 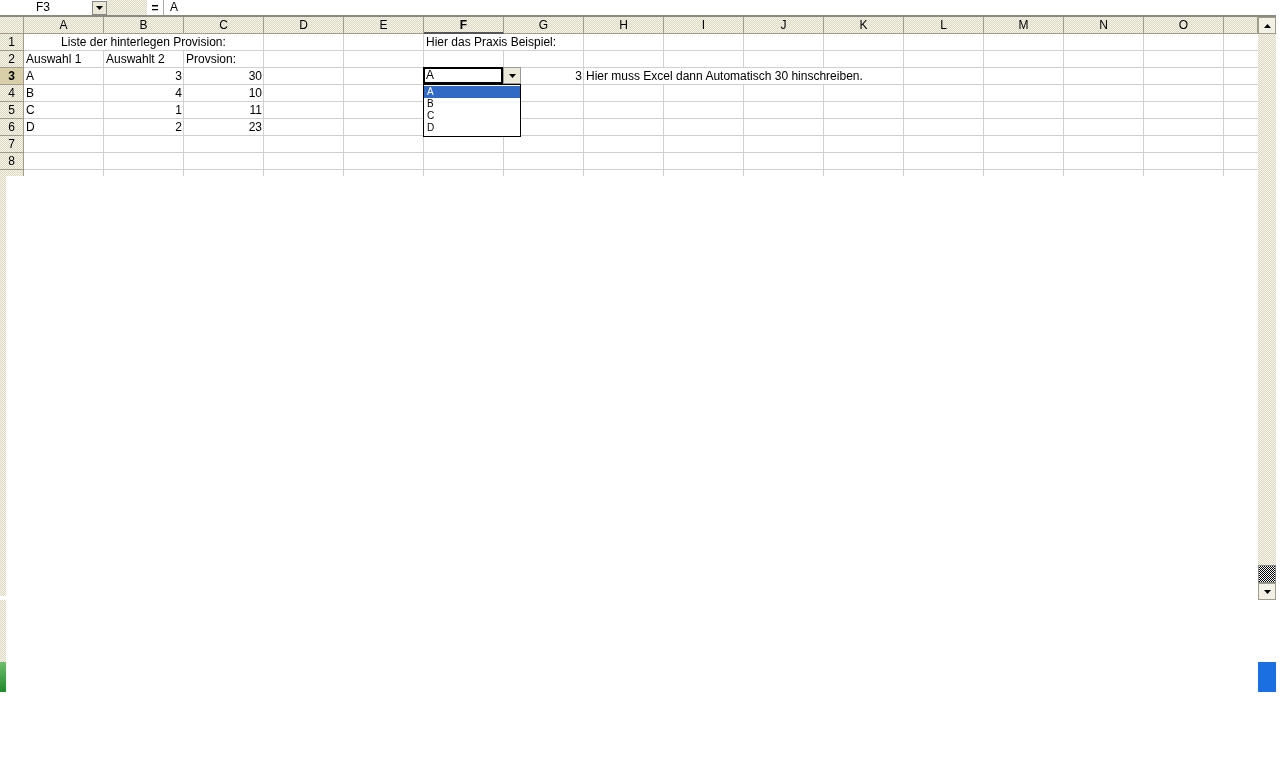 What do you see at coordinates (1024, 25) in the screenshot?
I see `column-header: M` at bounding box center [1024, 25].